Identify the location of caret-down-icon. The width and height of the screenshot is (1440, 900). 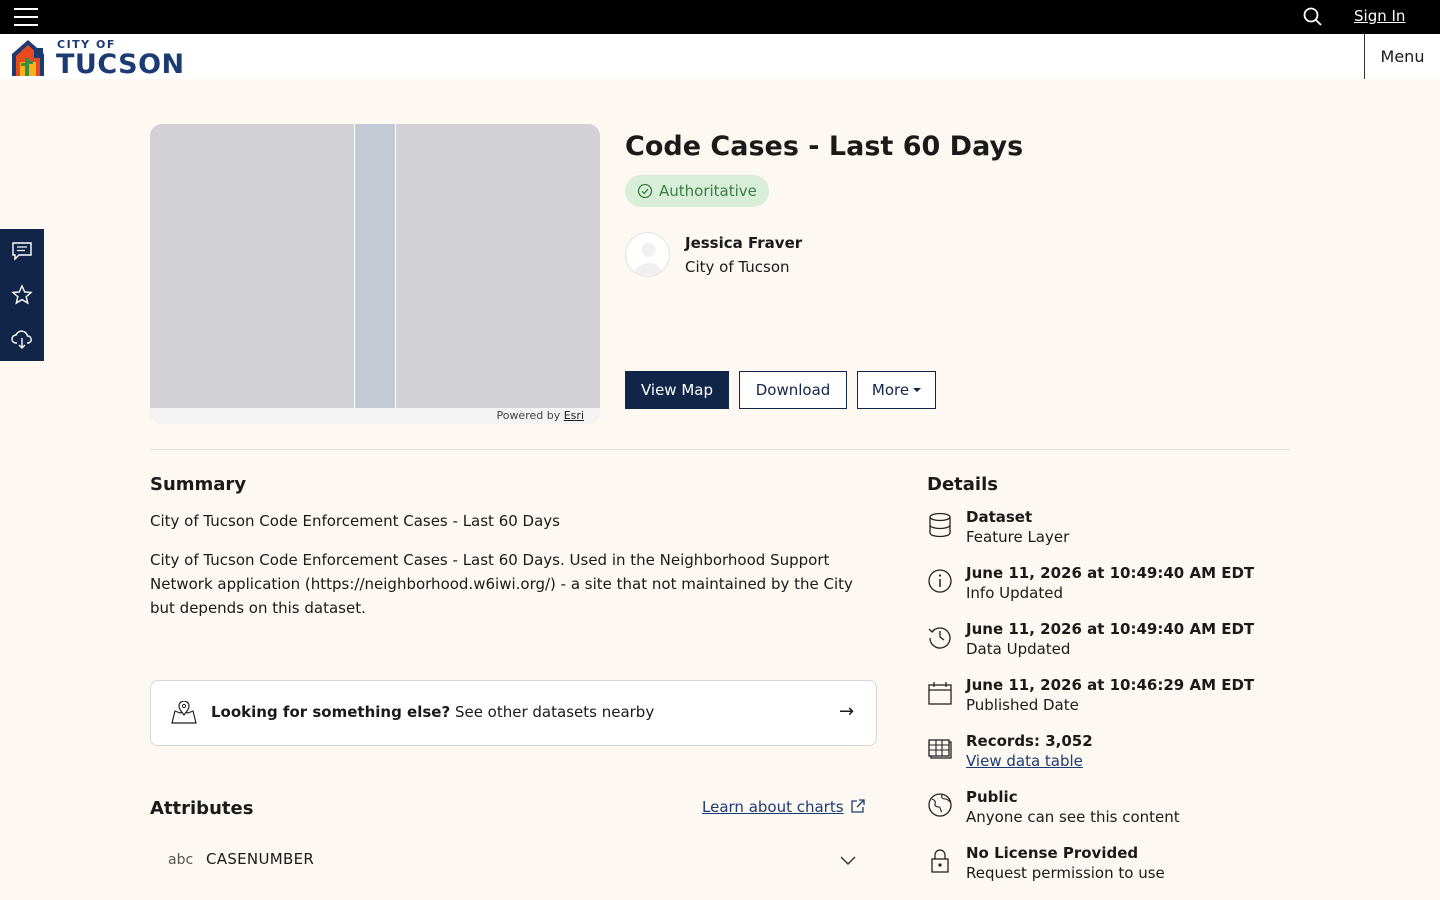
(917, 390).